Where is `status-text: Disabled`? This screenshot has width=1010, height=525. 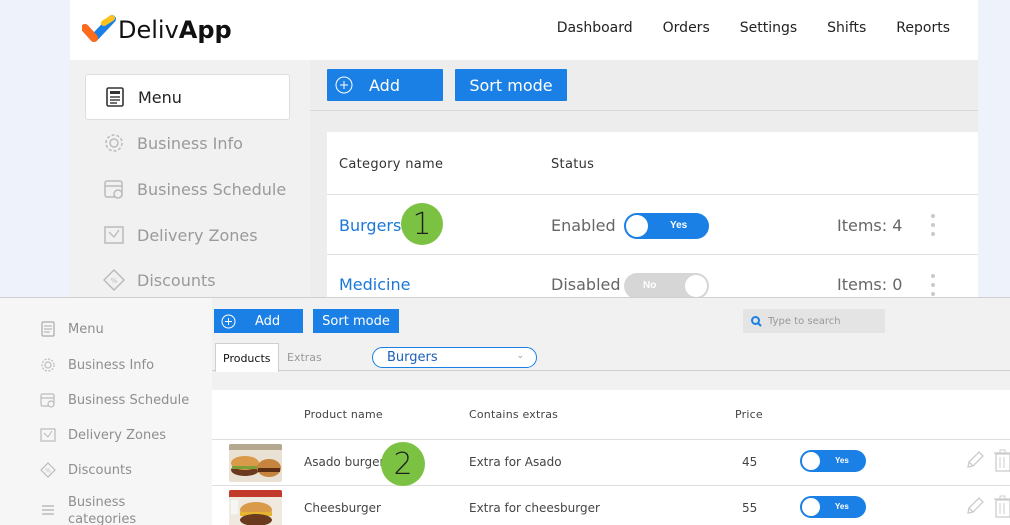 status-text: Disabled is located at coordinates (586, 284).